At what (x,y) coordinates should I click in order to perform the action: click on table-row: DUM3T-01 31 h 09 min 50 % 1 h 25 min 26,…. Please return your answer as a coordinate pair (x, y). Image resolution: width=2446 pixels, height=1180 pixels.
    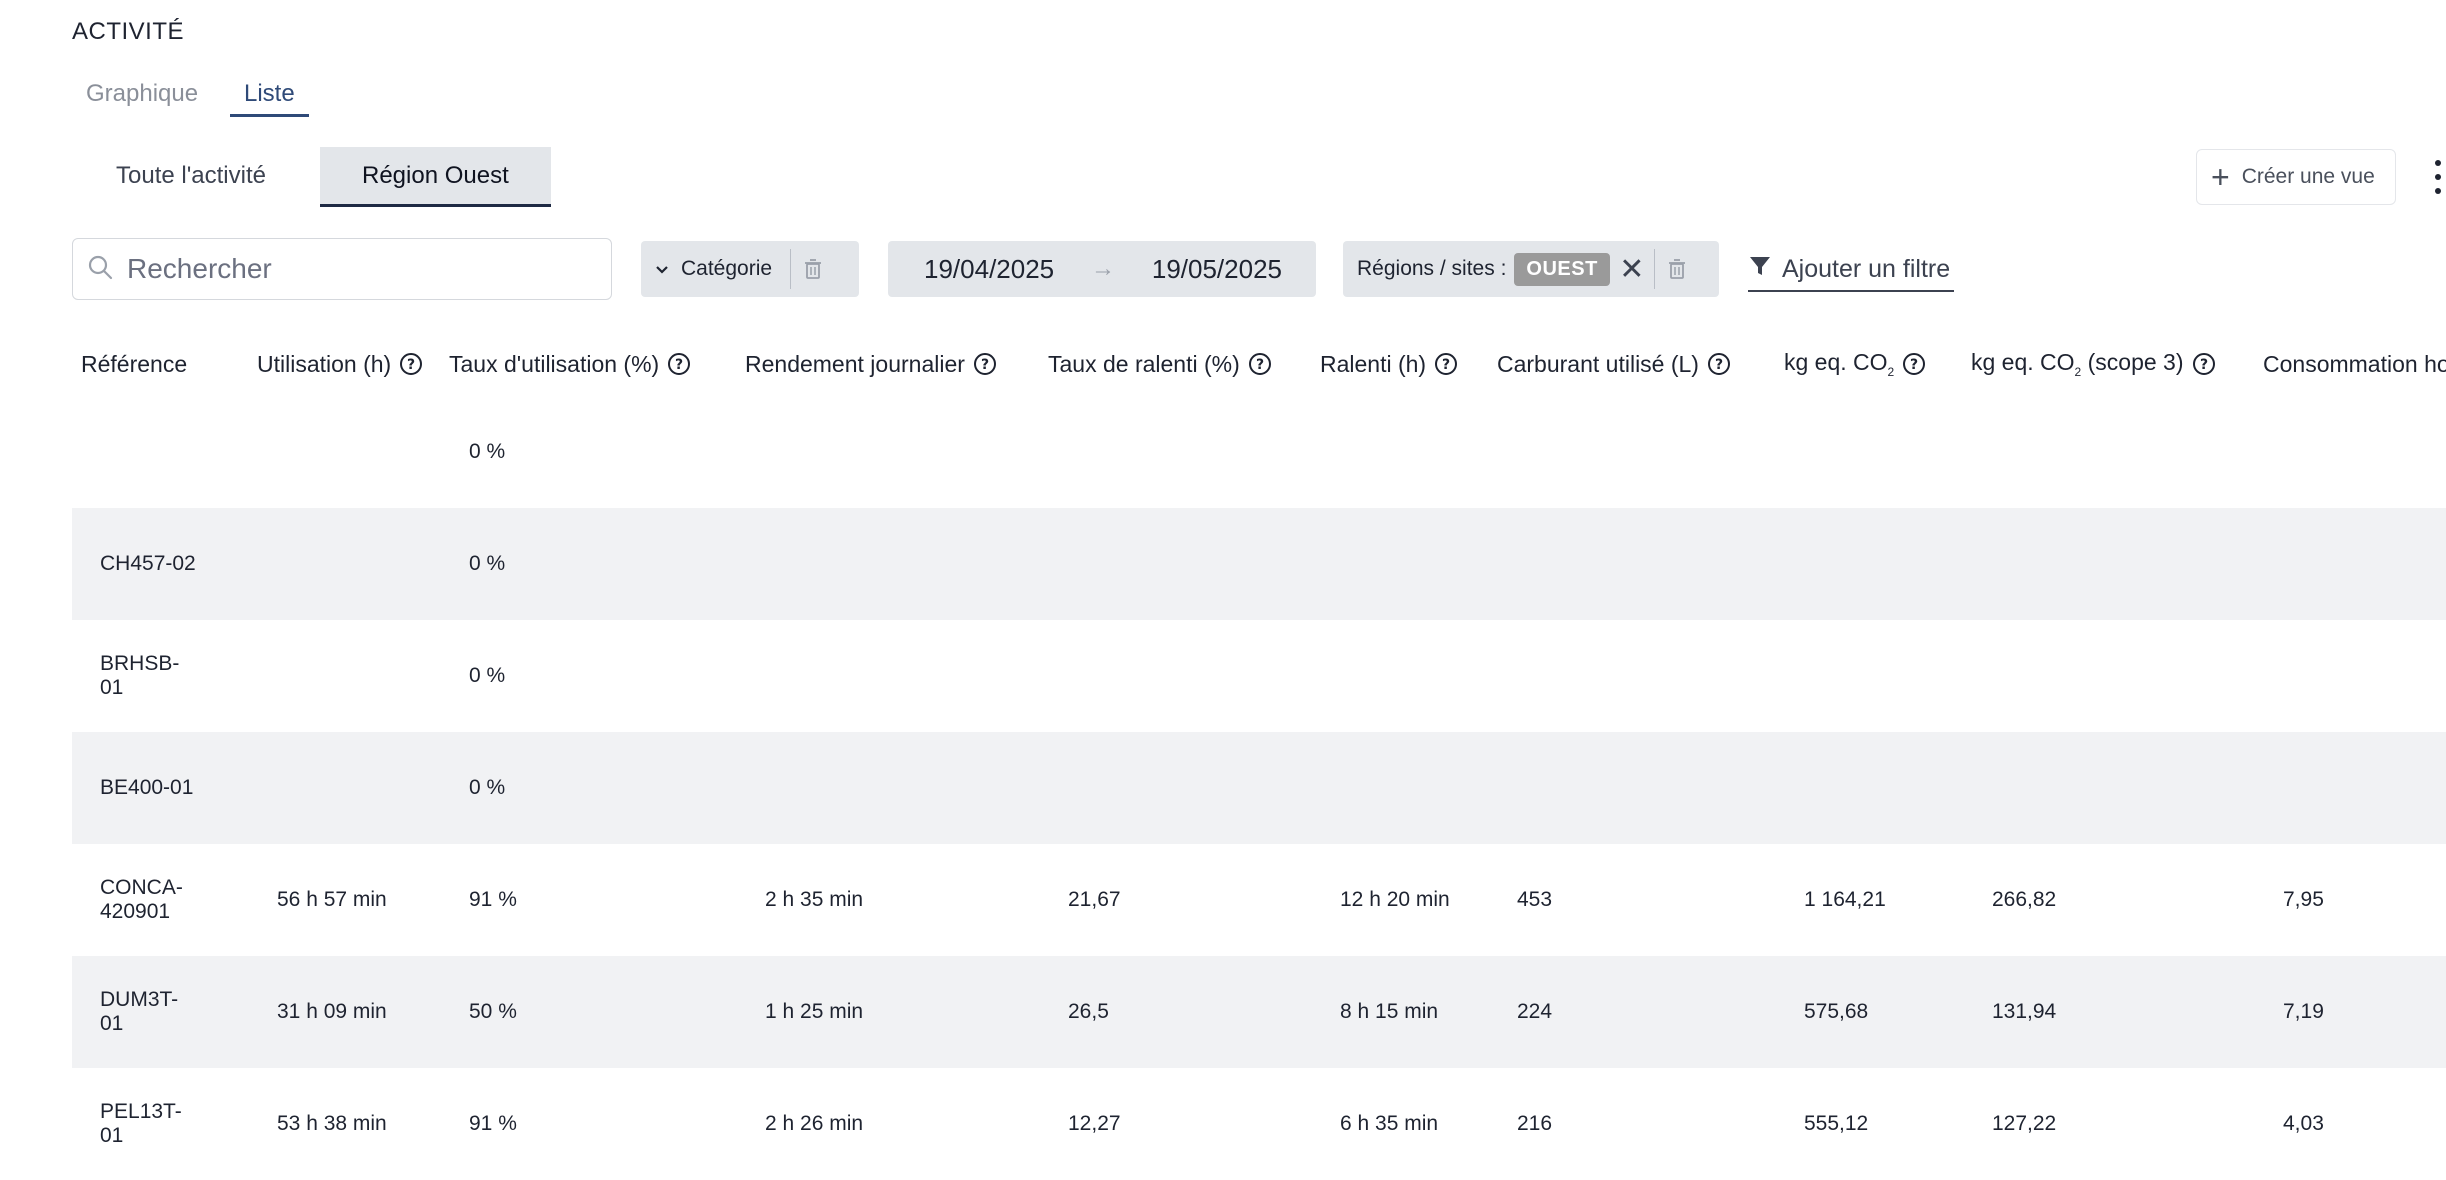
    Looking at the image, I should click on (1259, 1012).